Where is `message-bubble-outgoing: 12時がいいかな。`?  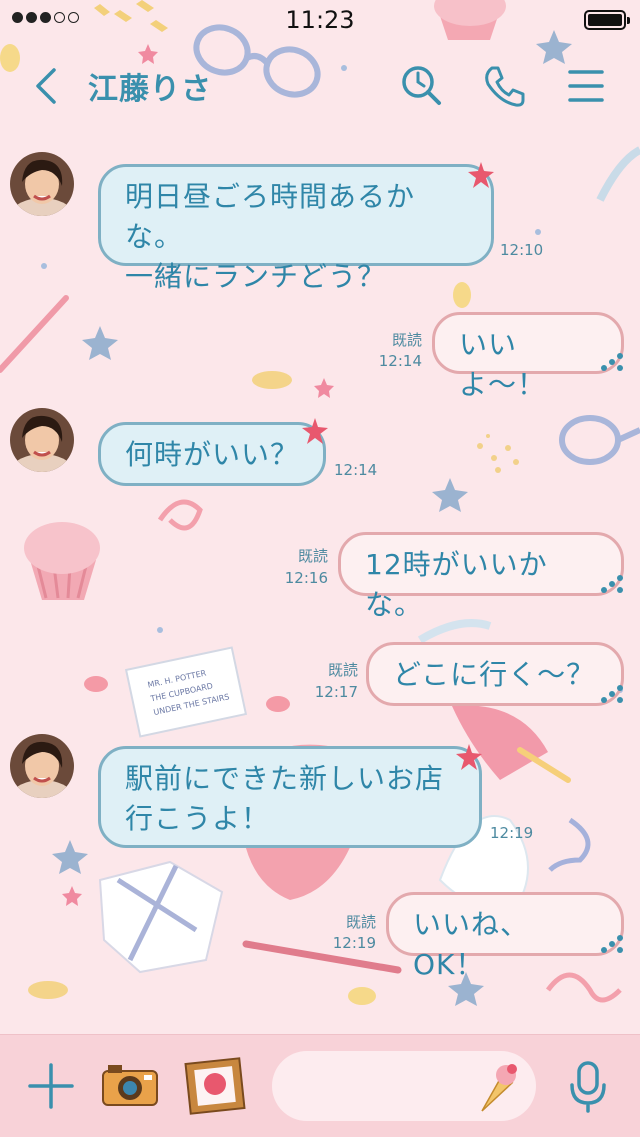 message-bubble-outgoing: 12時がいいかな。 is located at coordinates (481, 576).